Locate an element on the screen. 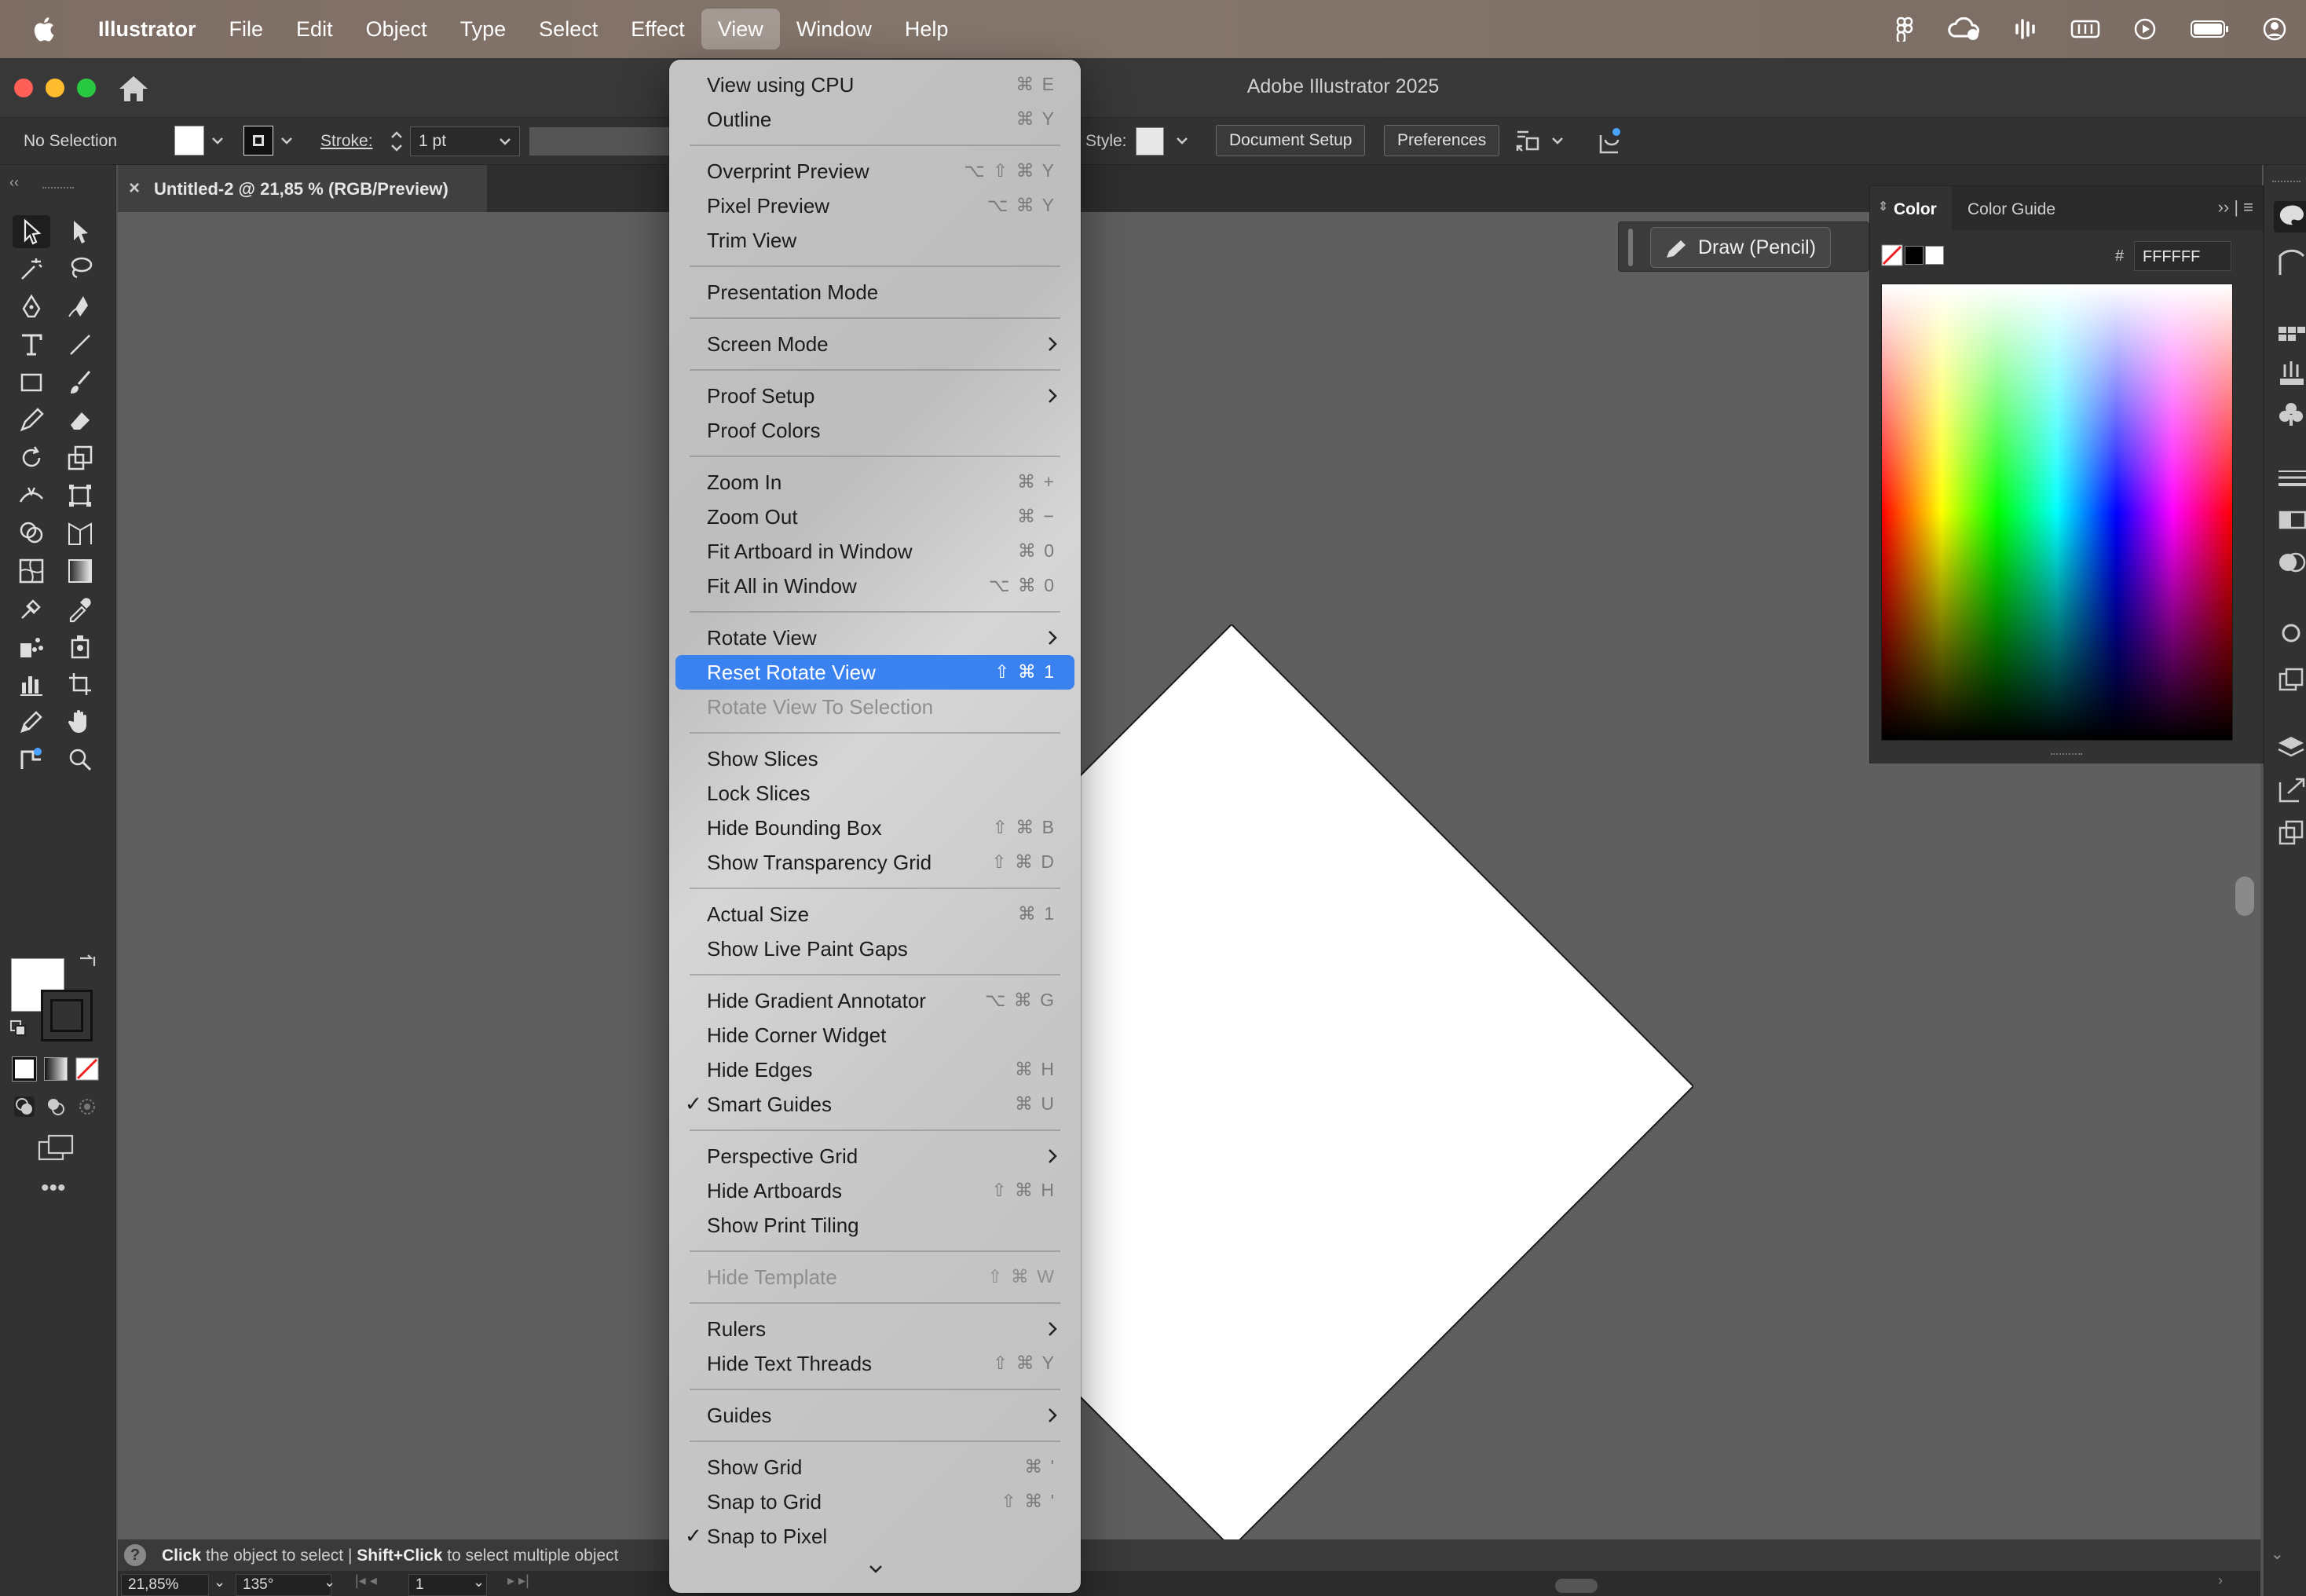  menu-item-show-transparency-grid: Show Transparency Grid ⇧ ⌘ D is located at coordinates (875, 862).